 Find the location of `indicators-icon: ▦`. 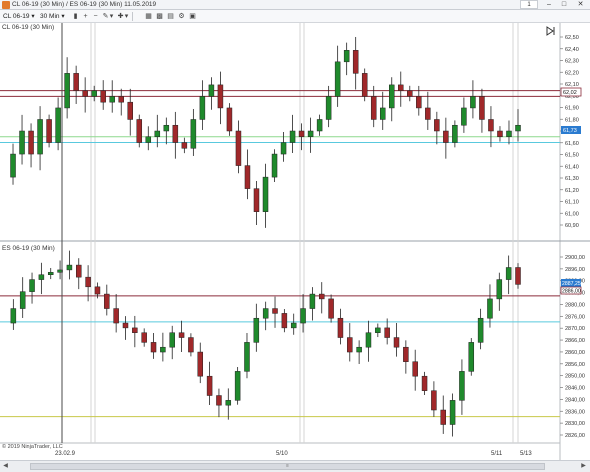

indicators-icon: ▦ is located at coordinates (148, 16).